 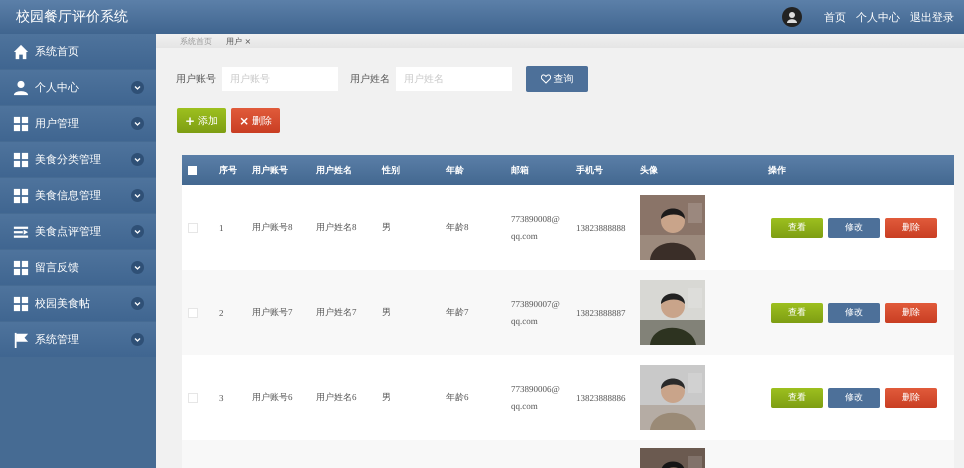 I want to click on list-icon, so click(x=21, y=232).